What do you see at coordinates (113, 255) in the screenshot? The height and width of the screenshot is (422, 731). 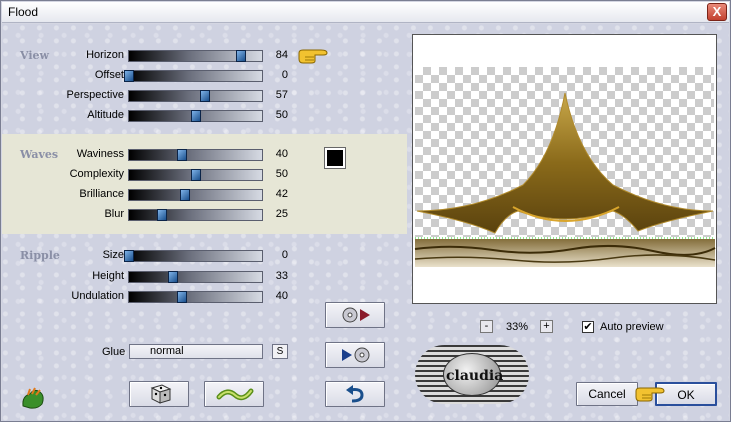 I see `slider-label: Size` at bounding box center [113, 255].